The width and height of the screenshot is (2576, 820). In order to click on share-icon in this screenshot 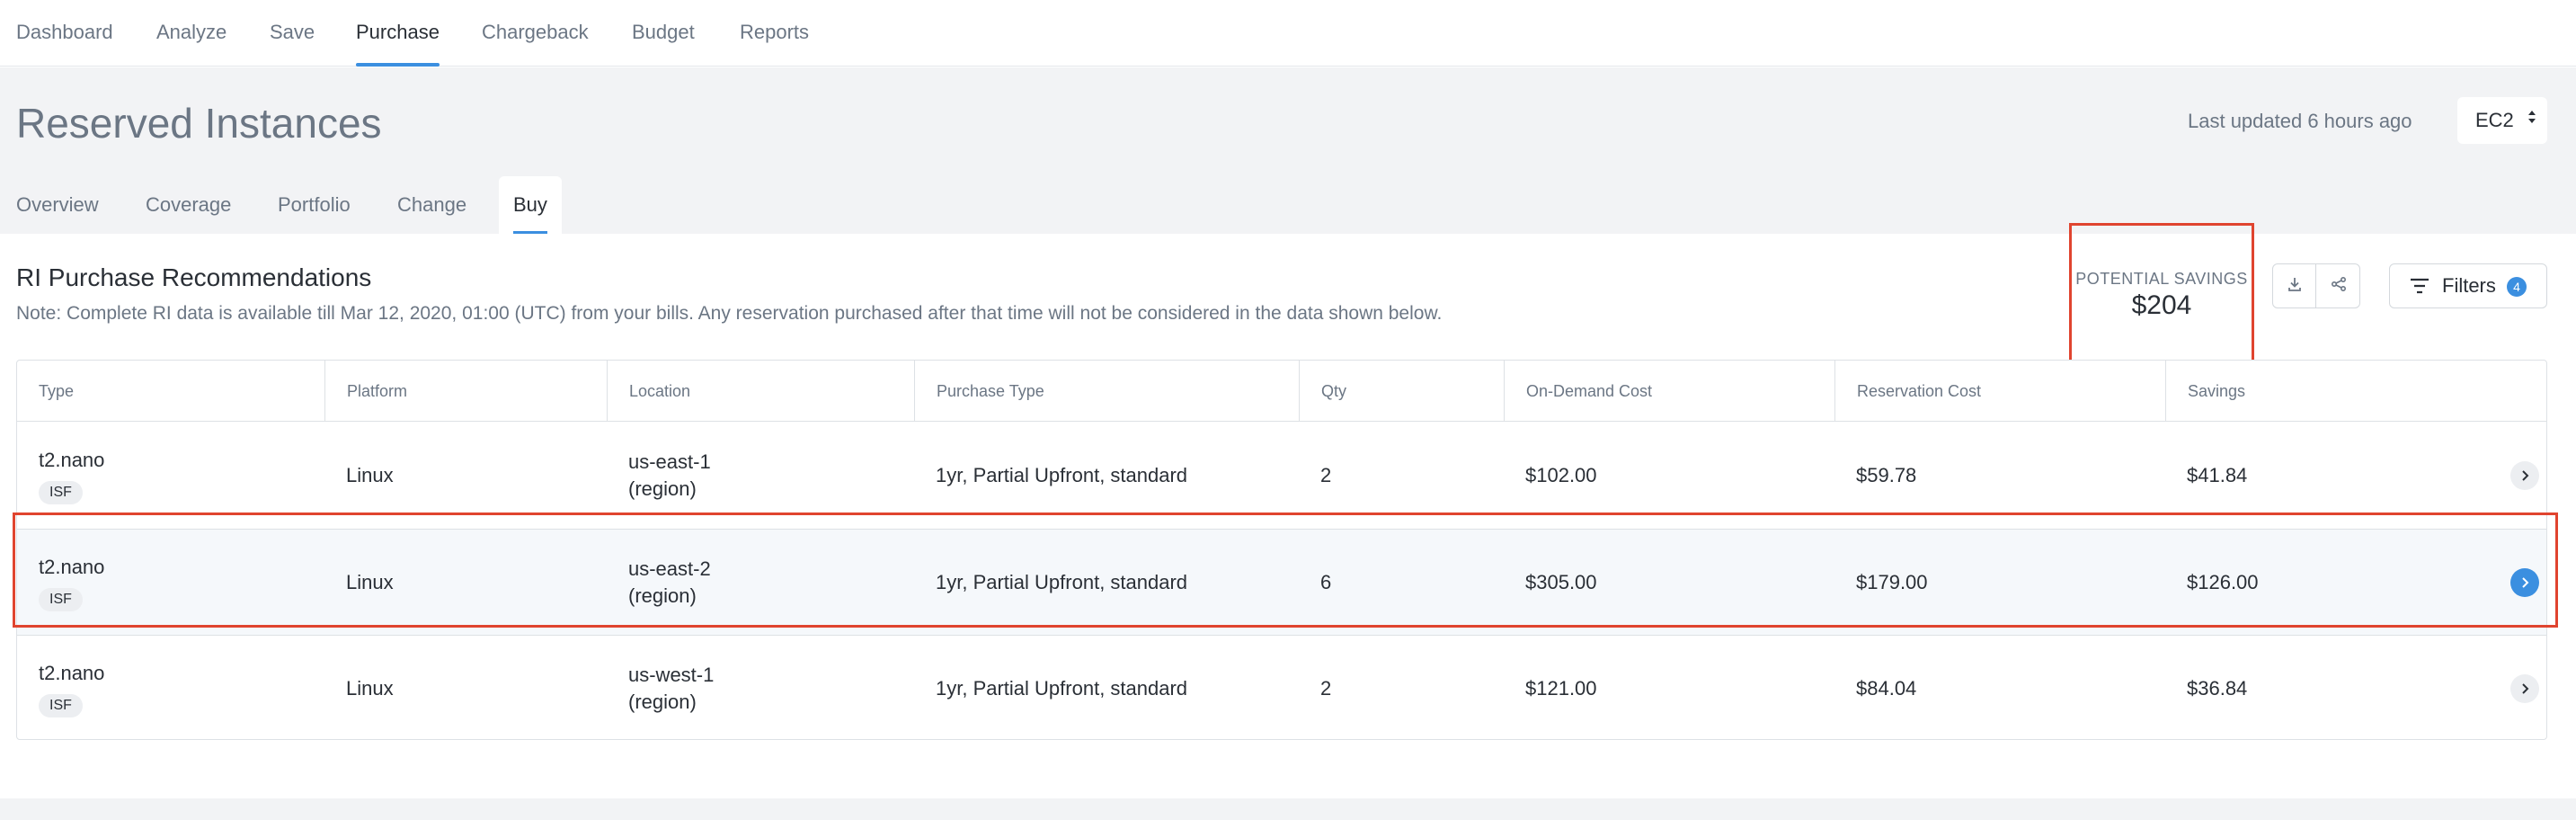, I will do `click(2339, 287)`.